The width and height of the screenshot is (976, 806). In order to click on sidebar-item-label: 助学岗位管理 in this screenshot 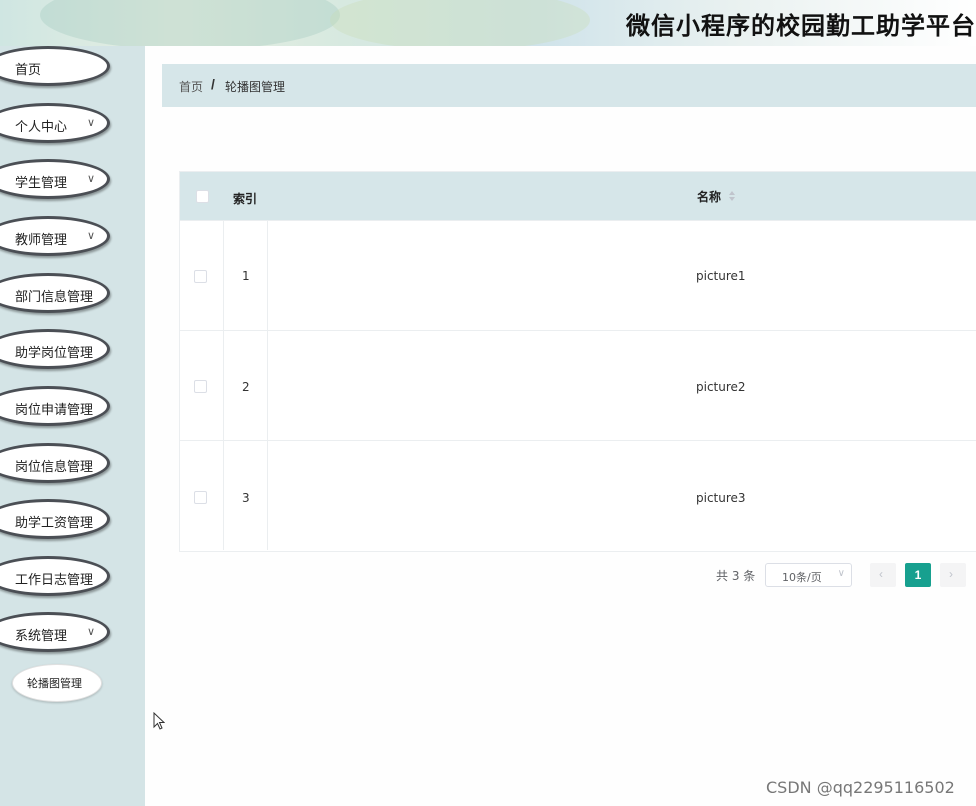, I will do `click(54, 353)`.